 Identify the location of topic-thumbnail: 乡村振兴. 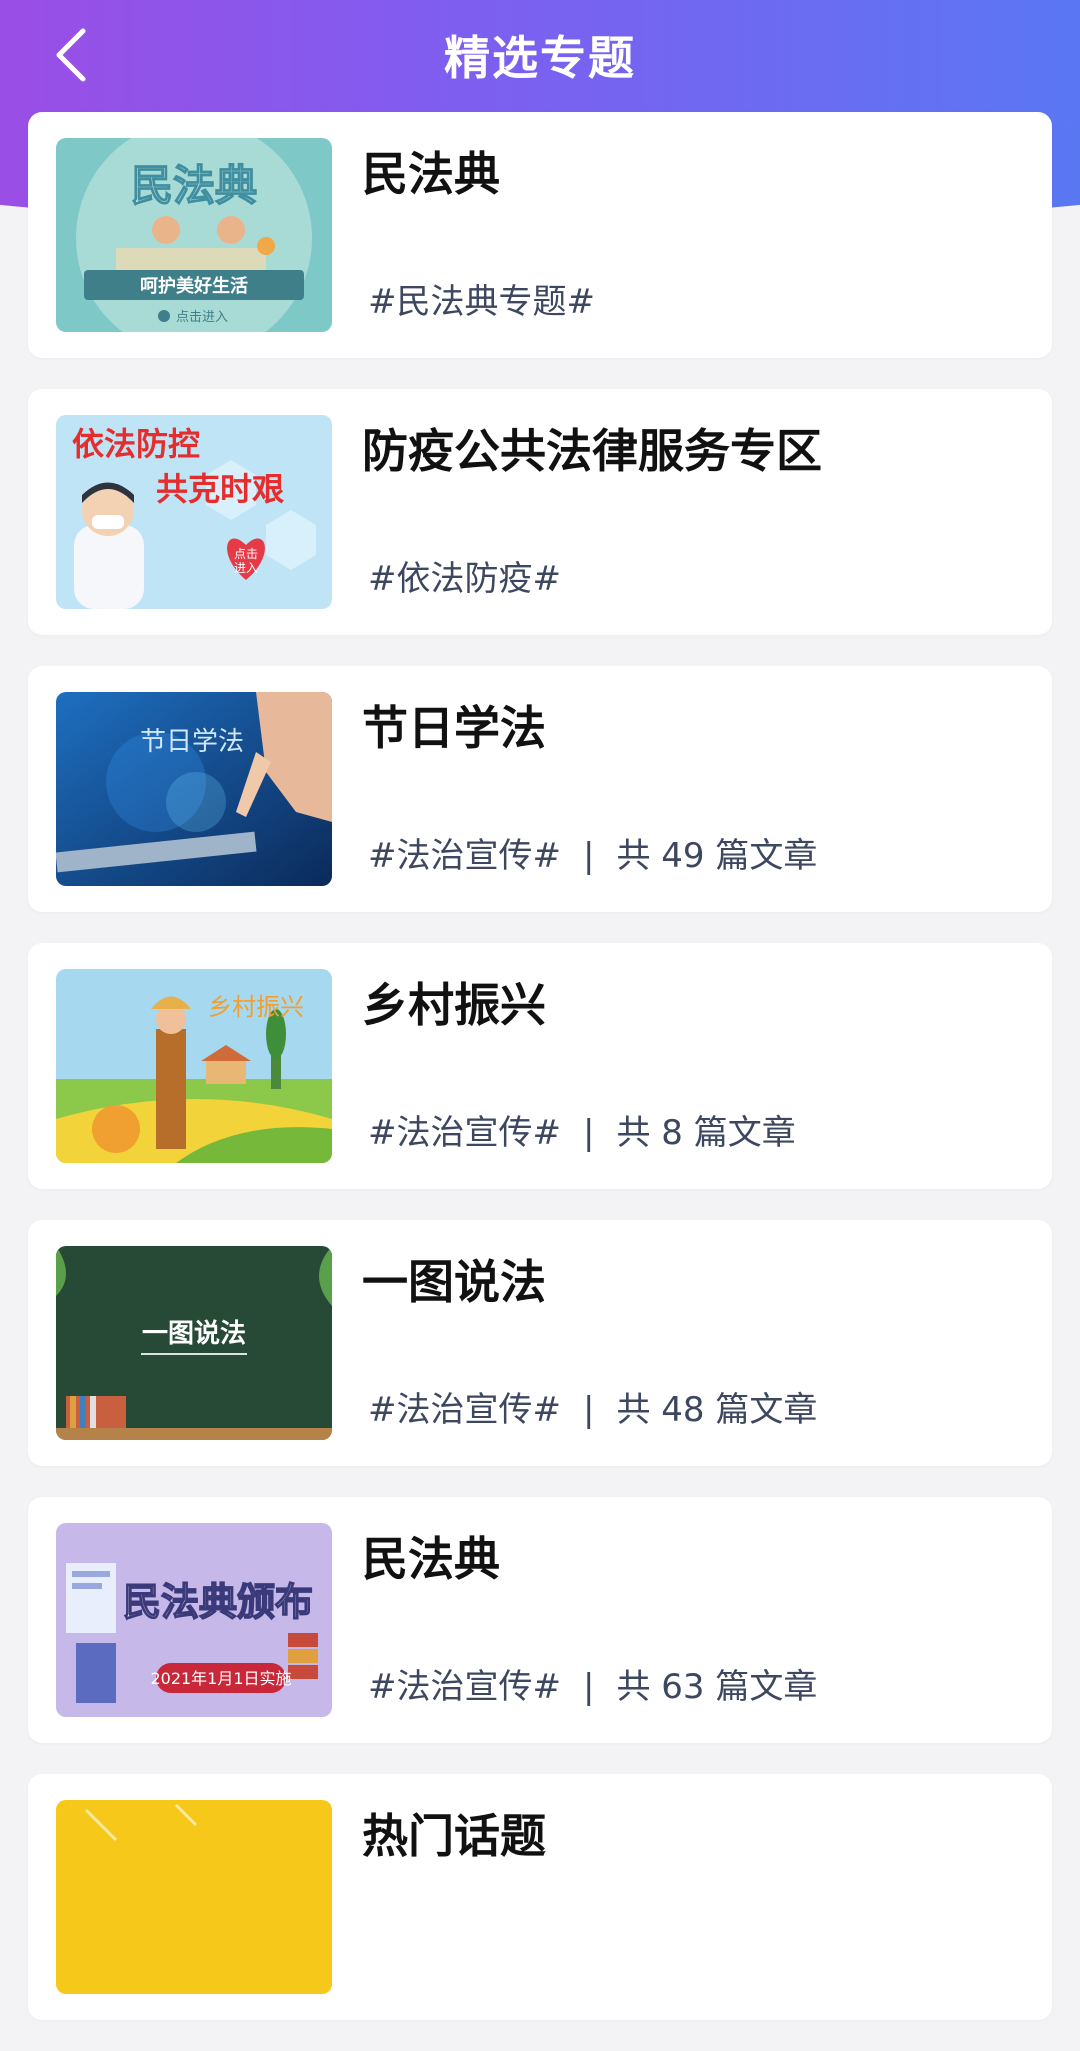
(194, 1066).